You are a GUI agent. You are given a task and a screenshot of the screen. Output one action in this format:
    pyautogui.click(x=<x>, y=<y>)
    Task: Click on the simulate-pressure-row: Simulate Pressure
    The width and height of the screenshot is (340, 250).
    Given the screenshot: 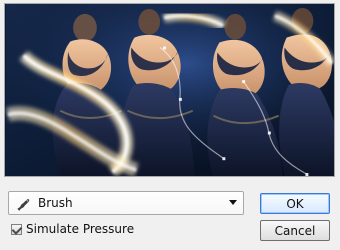 What is the action you would take?
    pyautogui.click(x=72, y=229)
    